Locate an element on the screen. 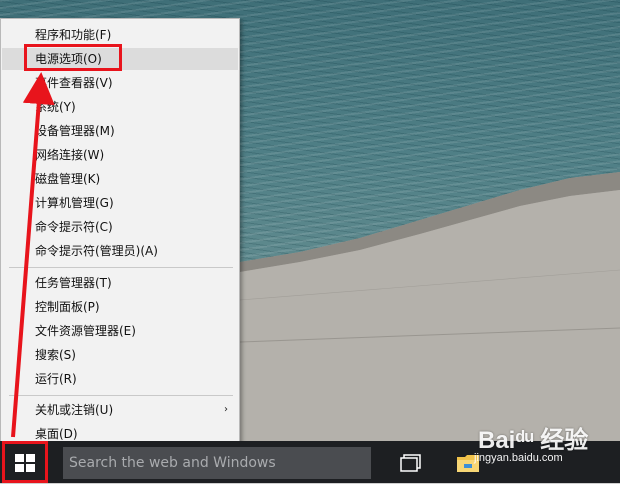 The image size is (620, 484). menu-item-run: 运行(R) is located at coordinates (120, 379).